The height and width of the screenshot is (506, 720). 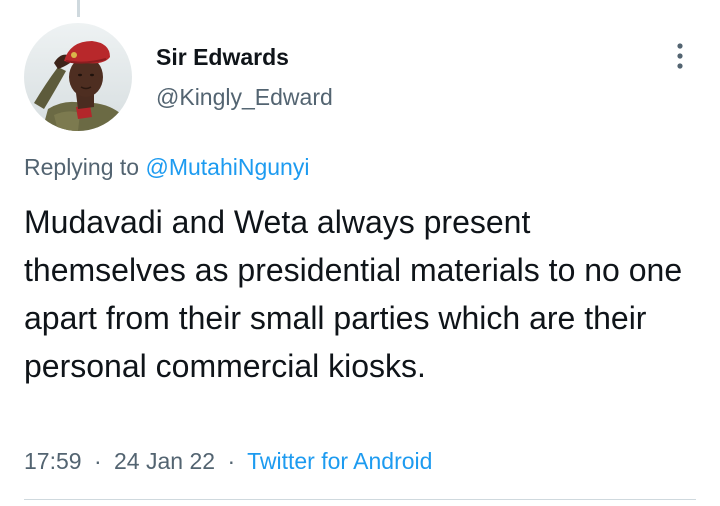 I want to click on tweet-source-link: Twitter for Android, so click(x=339, y=461).